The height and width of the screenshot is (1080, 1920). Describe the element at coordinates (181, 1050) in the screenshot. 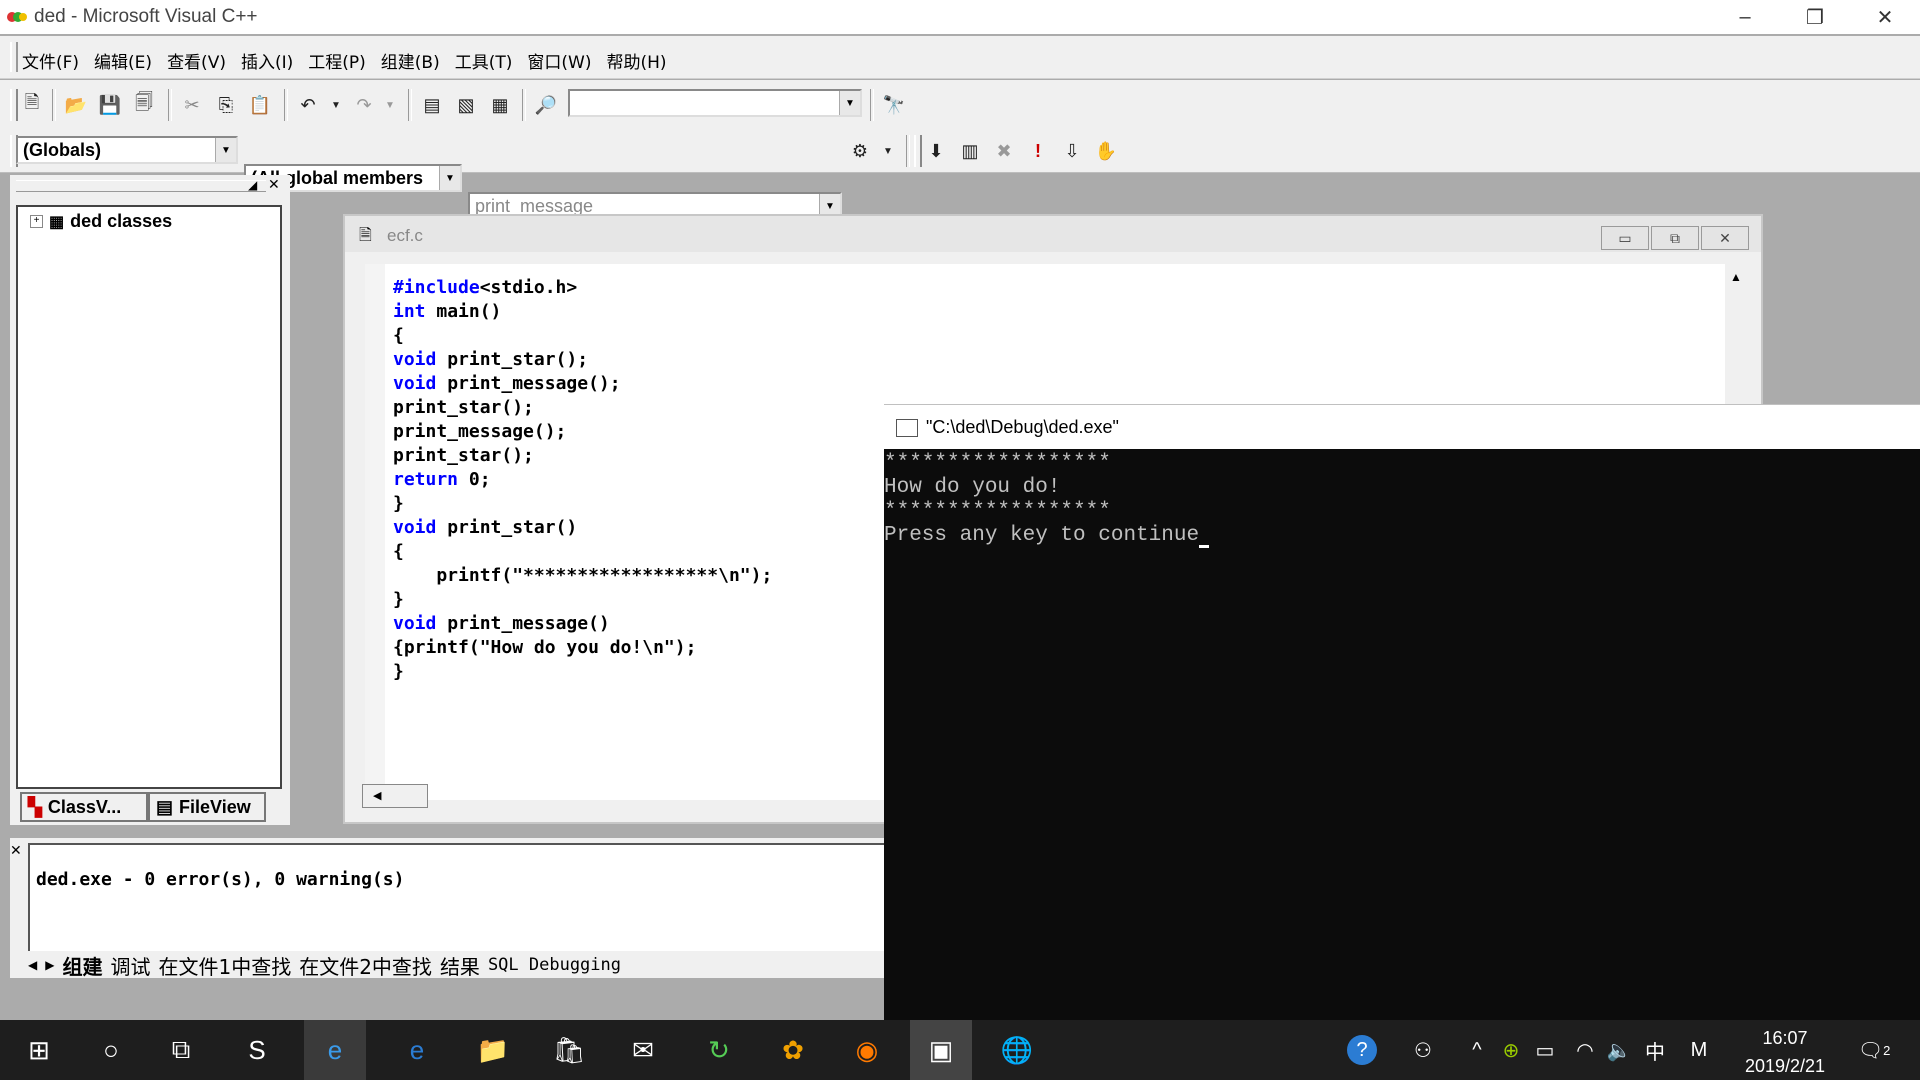

I see `task-view-icon: ⧉` at that location.